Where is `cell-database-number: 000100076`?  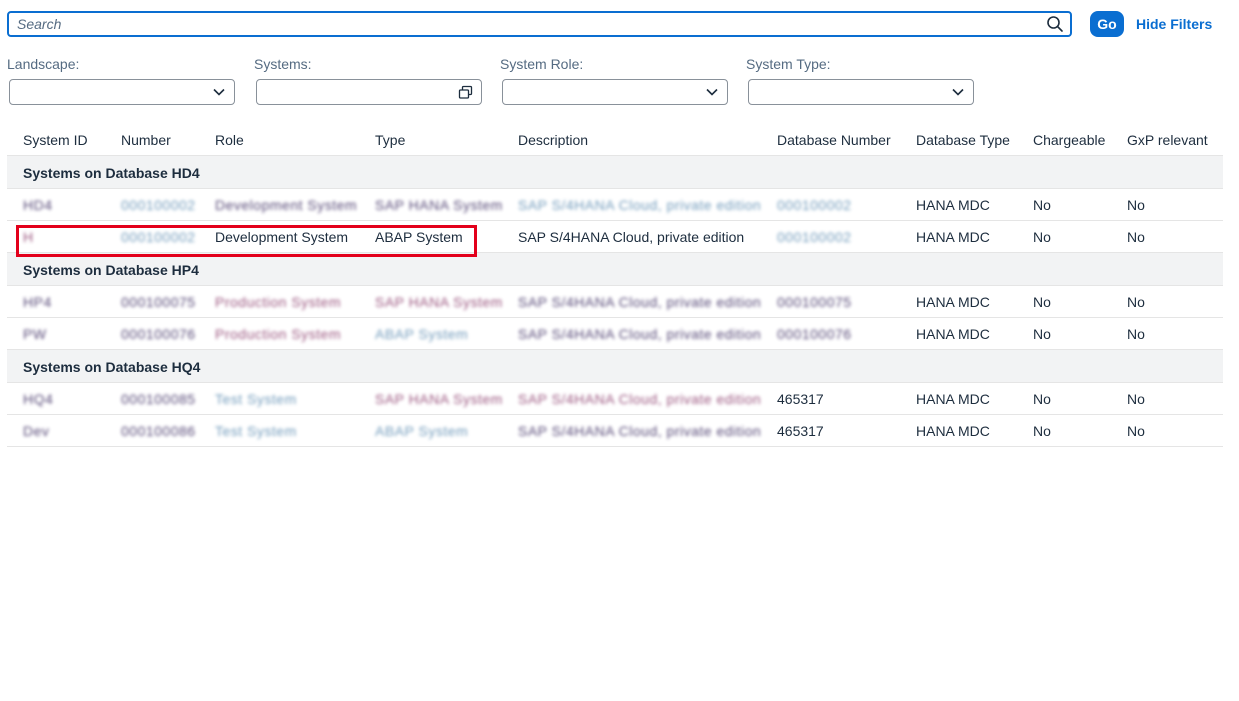 cell-database-number: 000100076 is located at coordinates (814, 334).